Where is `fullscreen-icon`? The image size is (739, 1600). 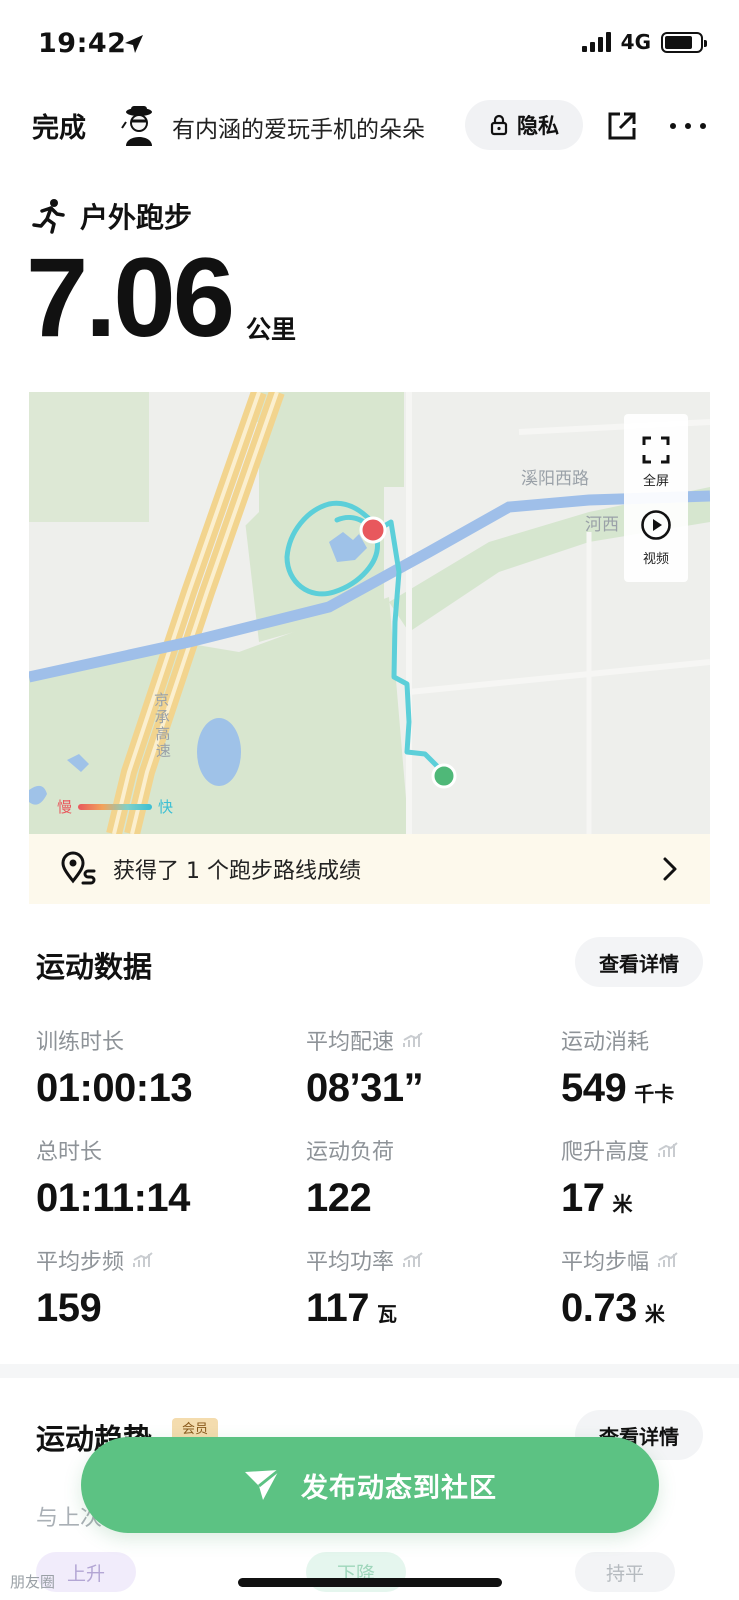
fullscreen-icon is located at coordinates (656, 450).